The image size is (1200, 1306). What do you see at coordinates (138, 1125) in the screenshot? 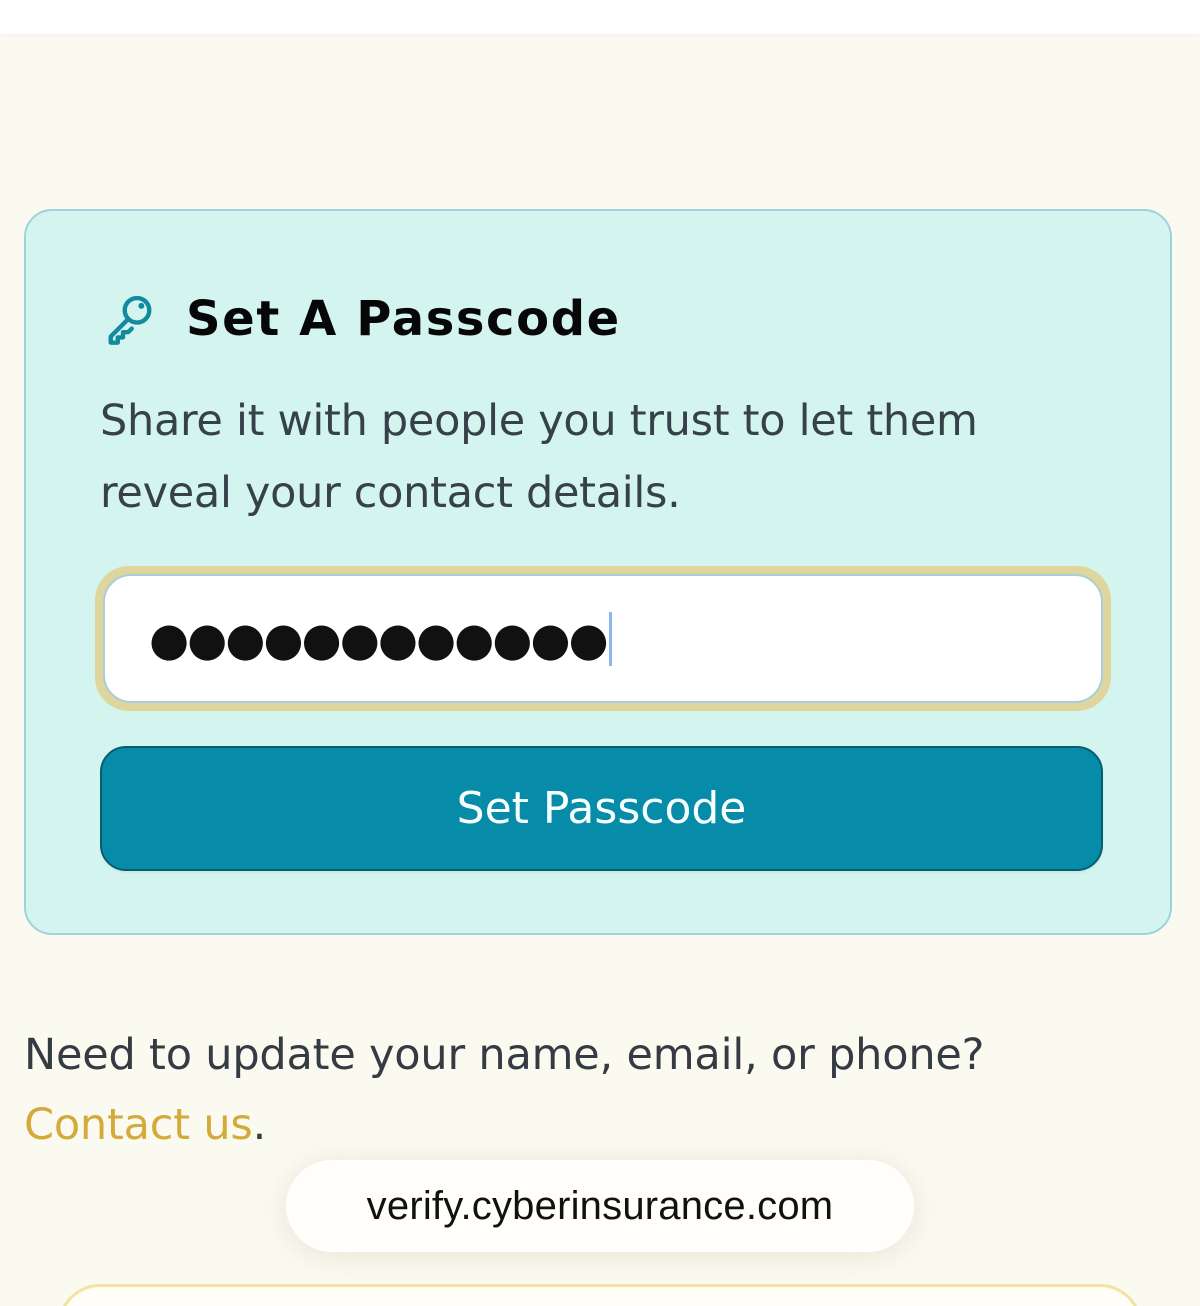
I see `contact-us-link: Contact us` at bounding box center [138, 1125].